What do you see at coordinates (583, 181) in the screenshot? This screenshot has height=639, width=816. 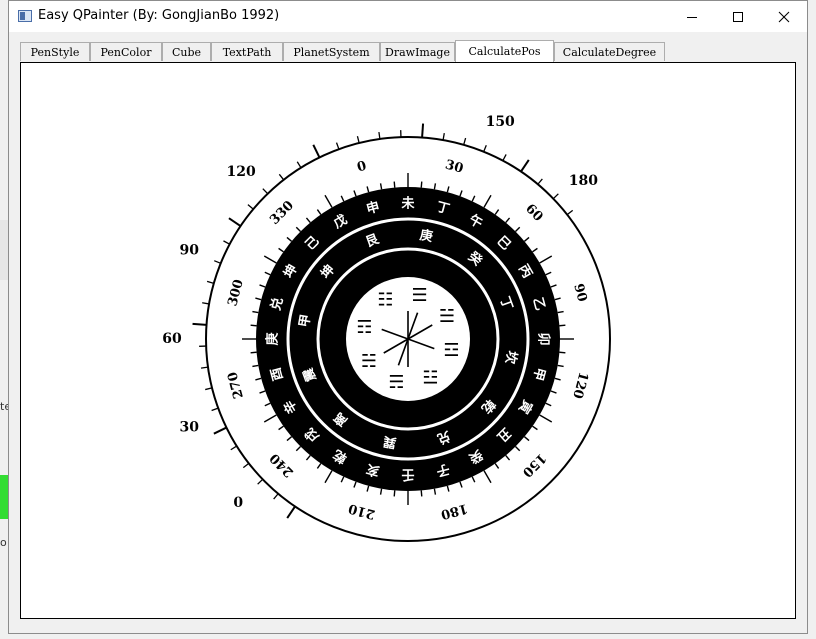 I see `outer-scale-label: 180` at bounding box center [583, 181].